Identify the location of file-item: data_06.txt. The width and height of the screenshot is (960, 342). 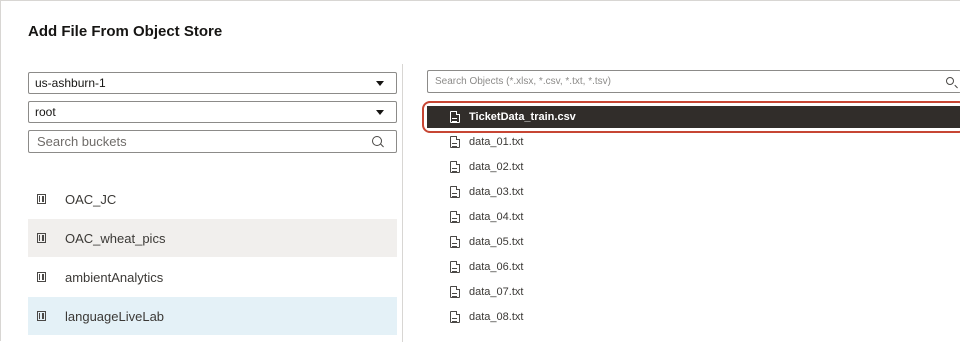
(693, 267).